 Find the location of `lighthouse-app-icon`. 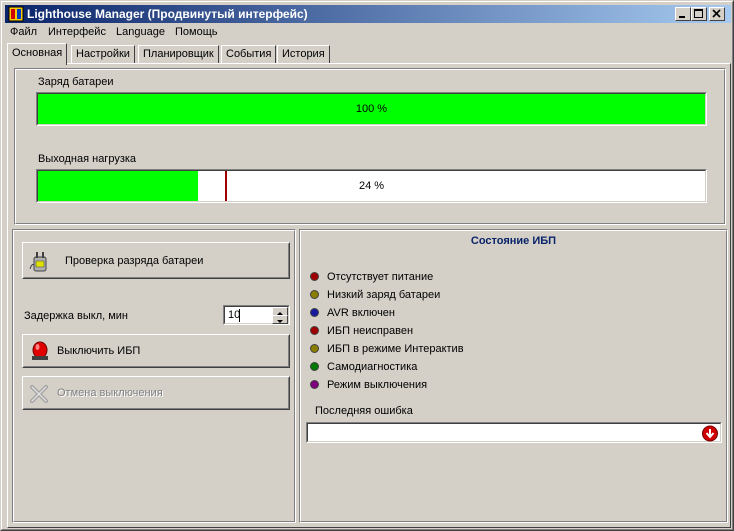

lighthouse-app-icon is located at coordinates (16, 14).